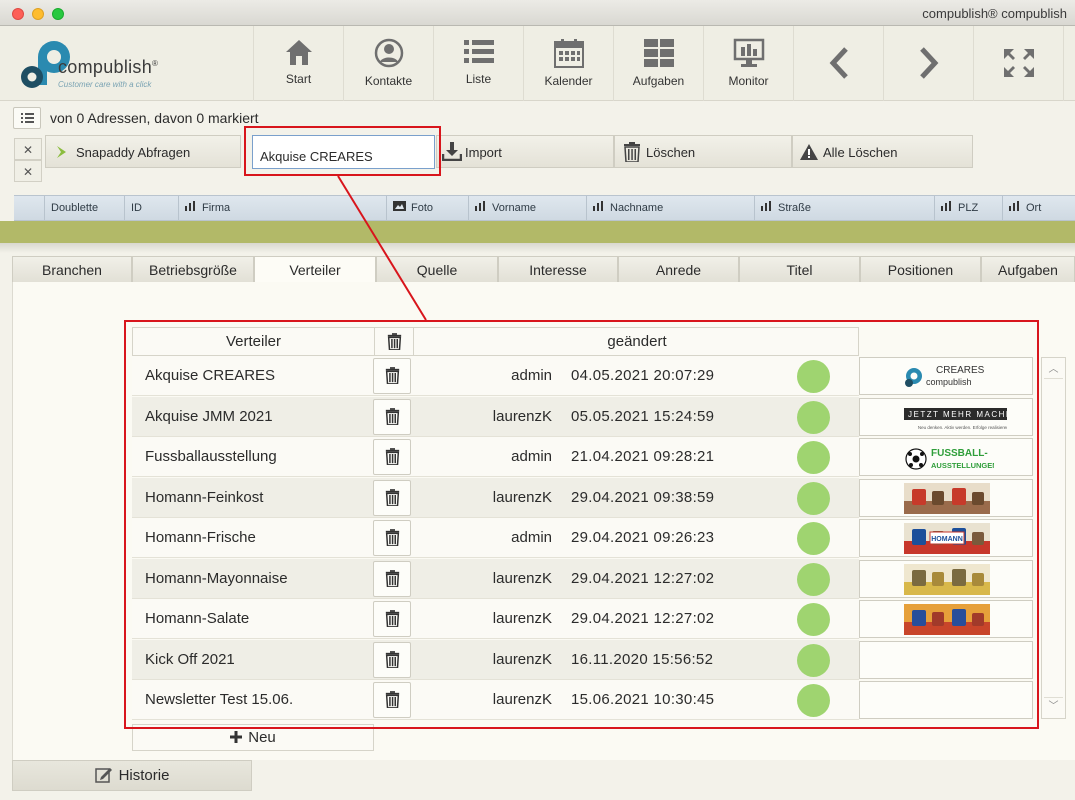 This screenshot has height=800, width=1075. I want to click on delete-button: Löschen, so click(703, 151).